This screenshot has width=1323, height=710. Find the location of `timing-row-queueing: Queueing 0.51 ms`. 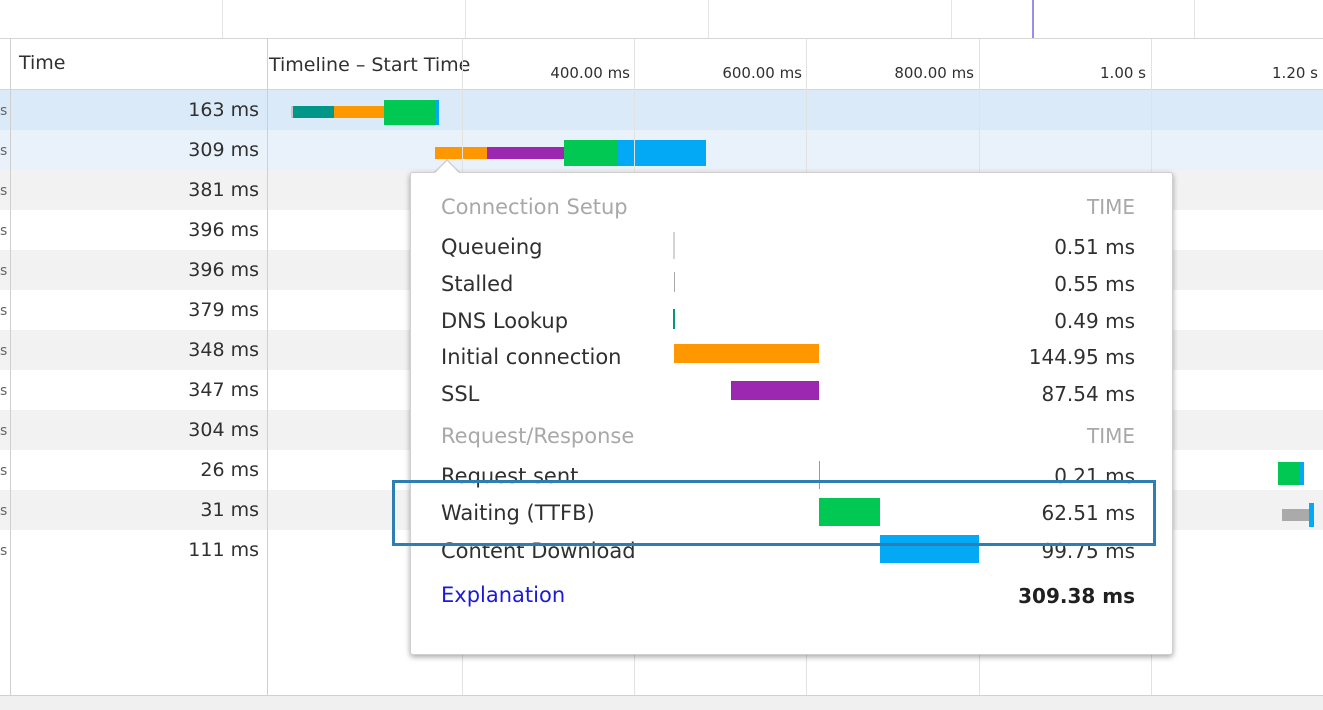

timing-row-queueing: Queueing 0.51 ms is located at coordinates (791, 247).